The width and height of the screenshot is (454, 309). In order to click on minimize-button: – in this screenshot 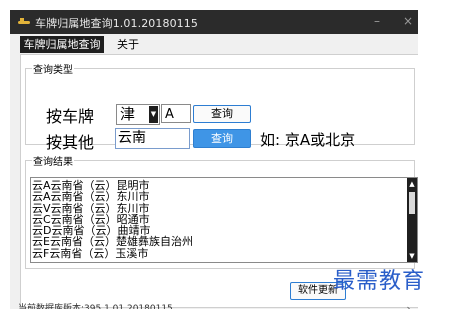, I will do `click(377, 21)`.